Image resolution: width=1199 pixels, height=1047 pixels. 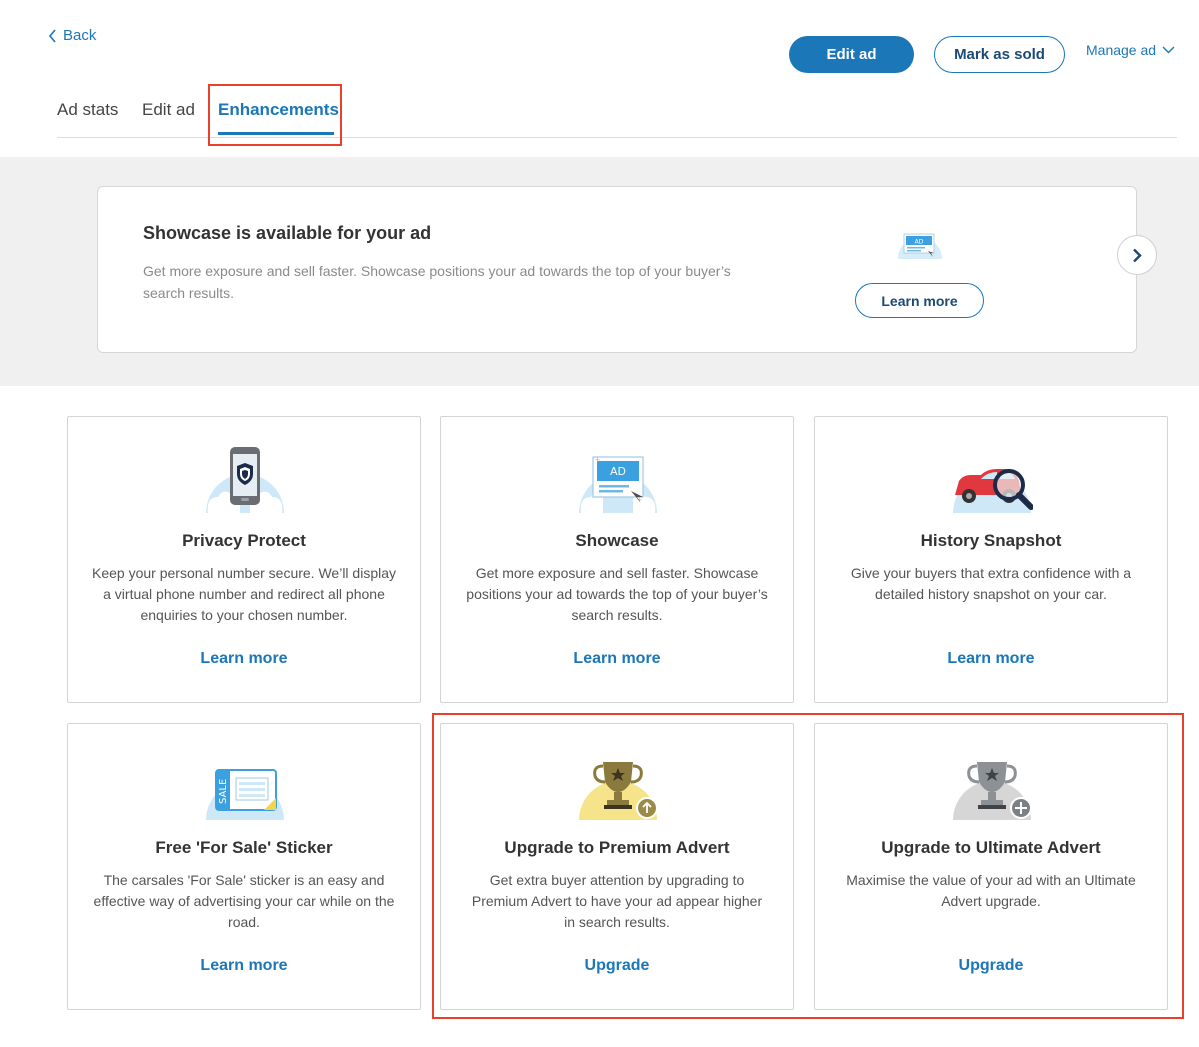 What do you see at coordinates (245, 786) in the screenshot?
I see `sale-sticker-icon: SALE` at bounding box center [245, 786].